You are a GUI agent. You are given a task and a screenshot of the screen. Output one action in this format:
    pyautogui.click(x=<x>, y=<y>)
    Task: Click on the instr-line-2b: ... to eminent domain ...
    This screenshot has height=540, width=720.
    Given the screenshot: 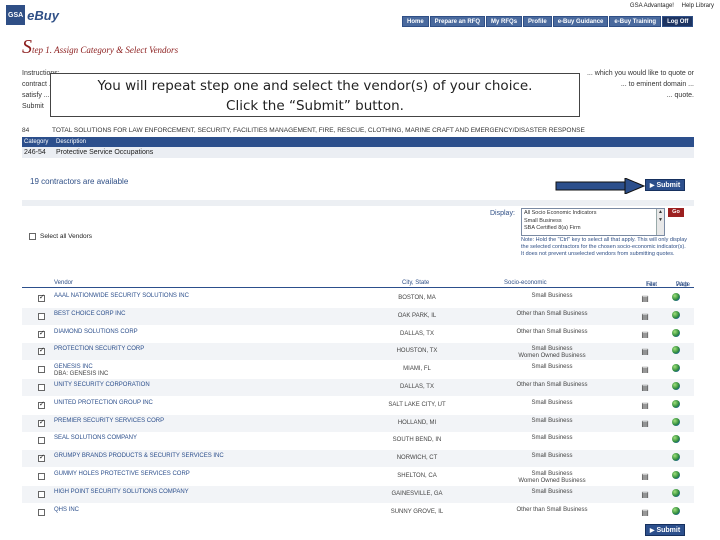 What is the action you would take?
    pyautogui.click(x=657, y=84)
    